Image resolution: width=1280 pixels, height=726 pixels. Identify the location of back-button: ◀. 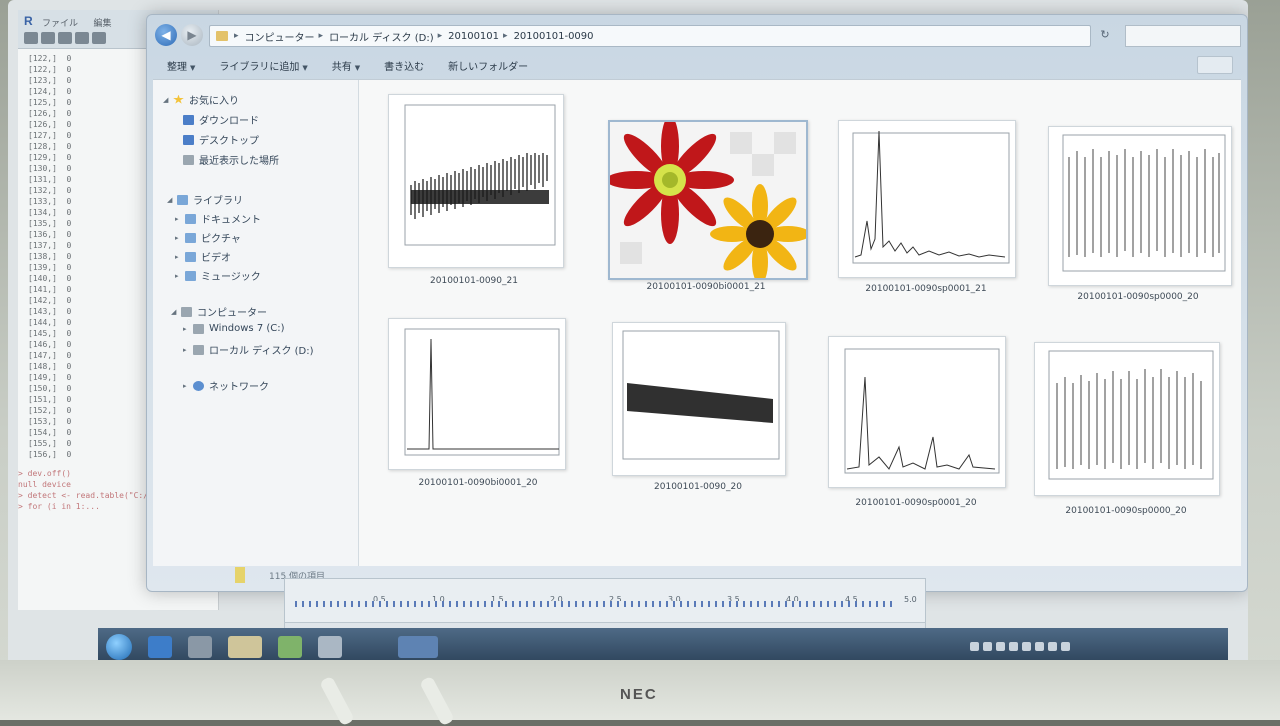
(166, 35).